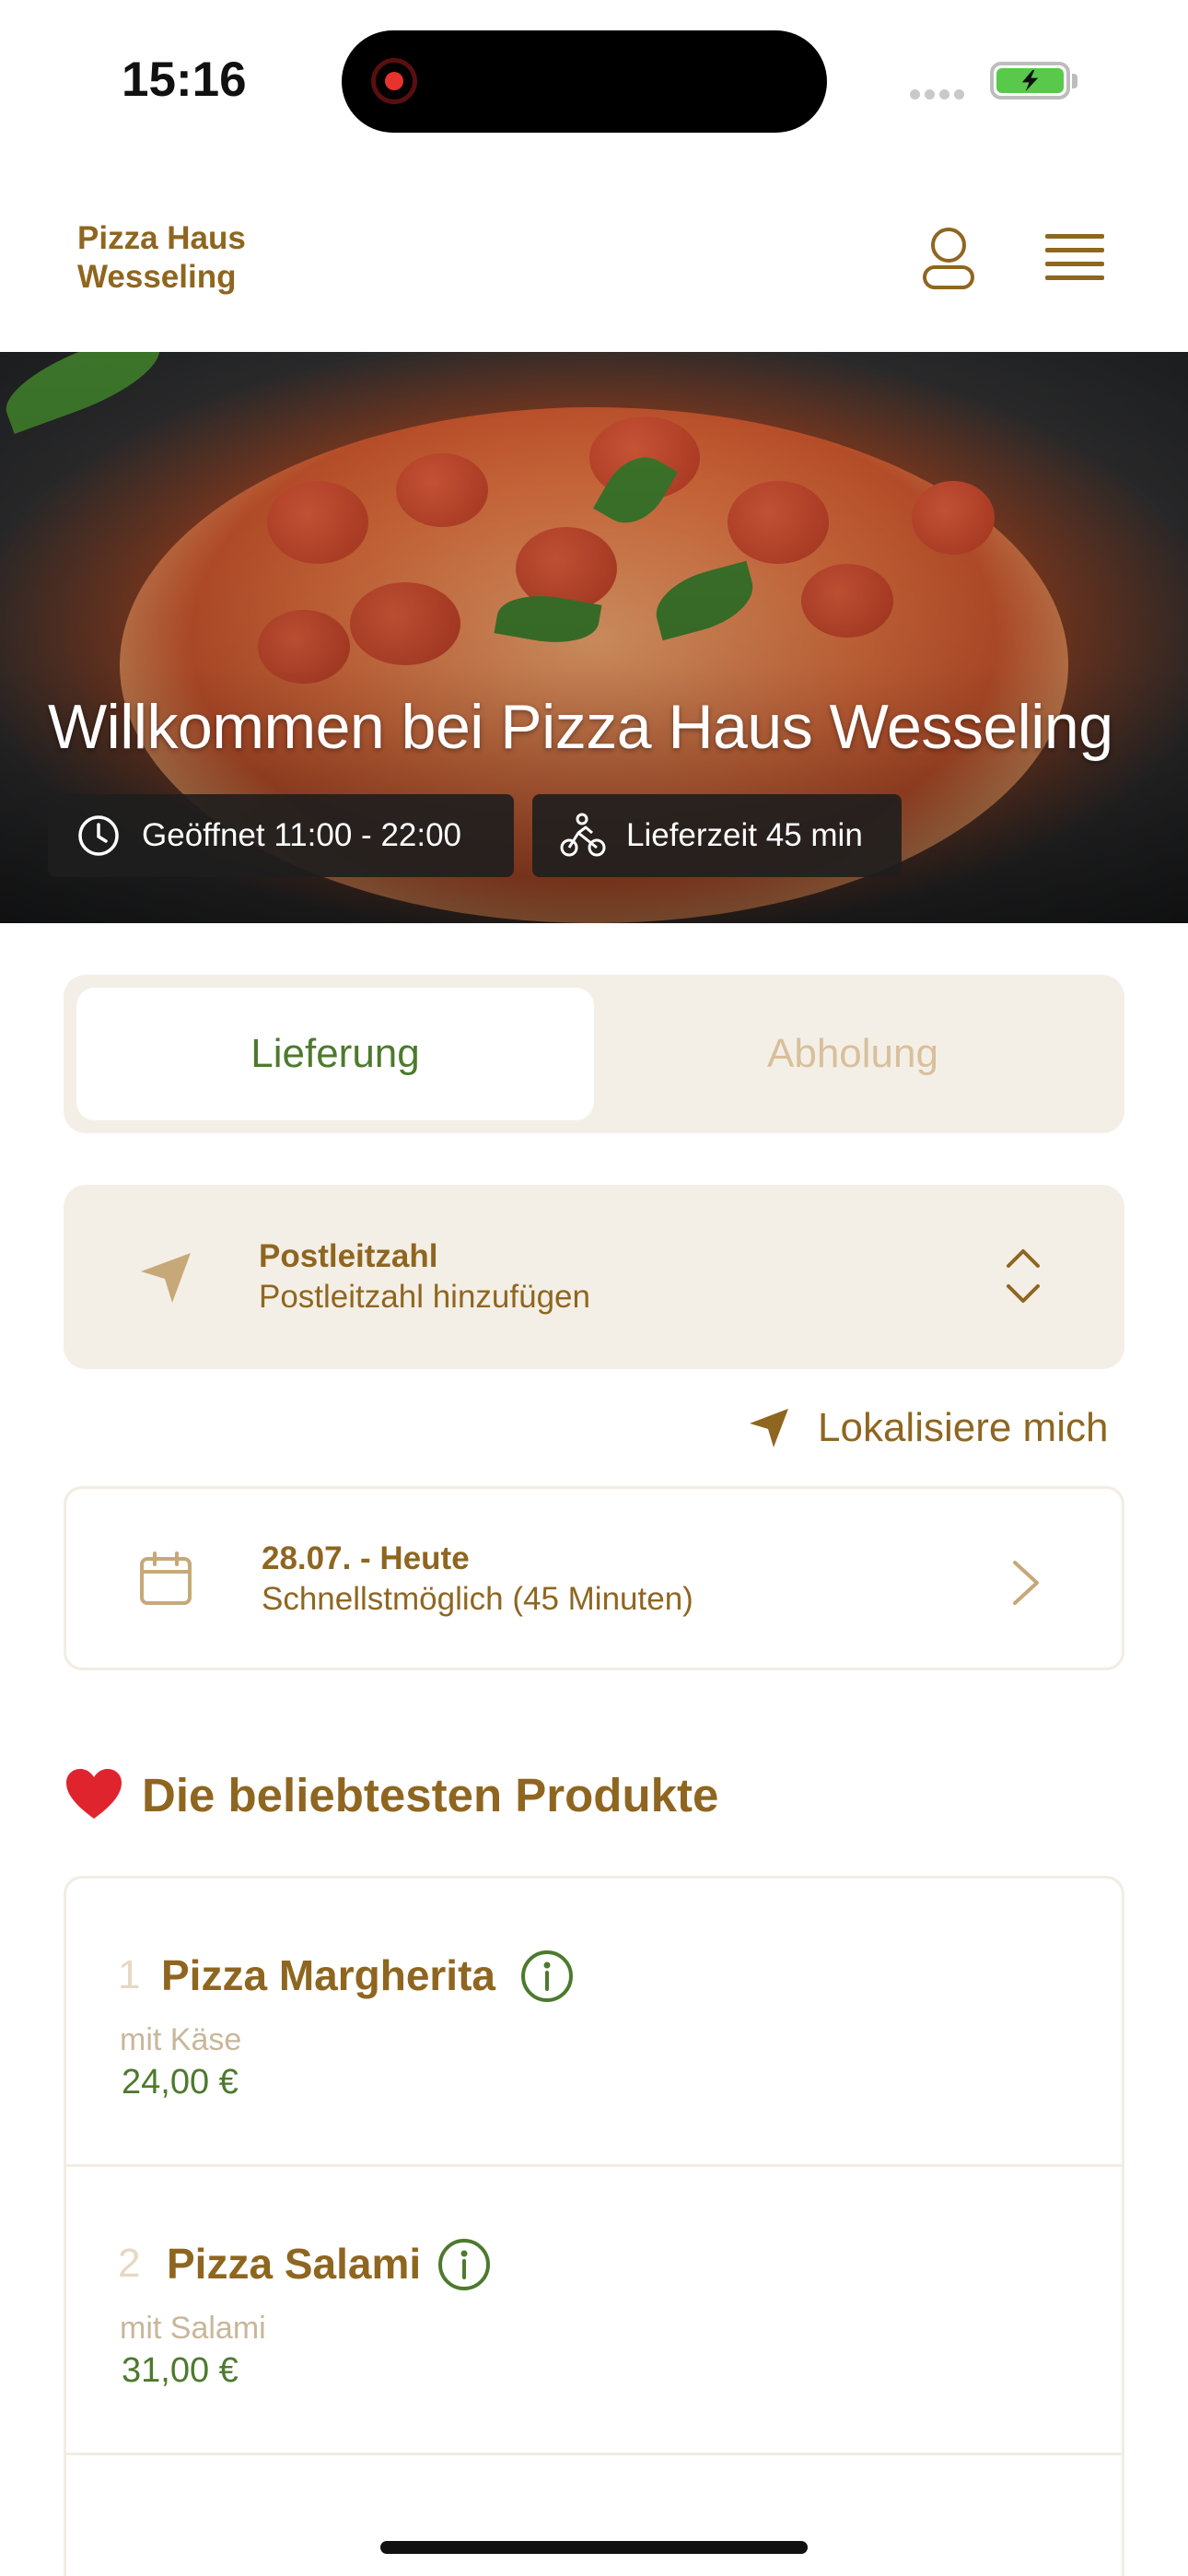 The height and width of the screenshot is (2576, 1188). What do you see at coordinates (1030, 81) in the screenshot?
I see `battery-icon` at bounding box center [1030, 81].